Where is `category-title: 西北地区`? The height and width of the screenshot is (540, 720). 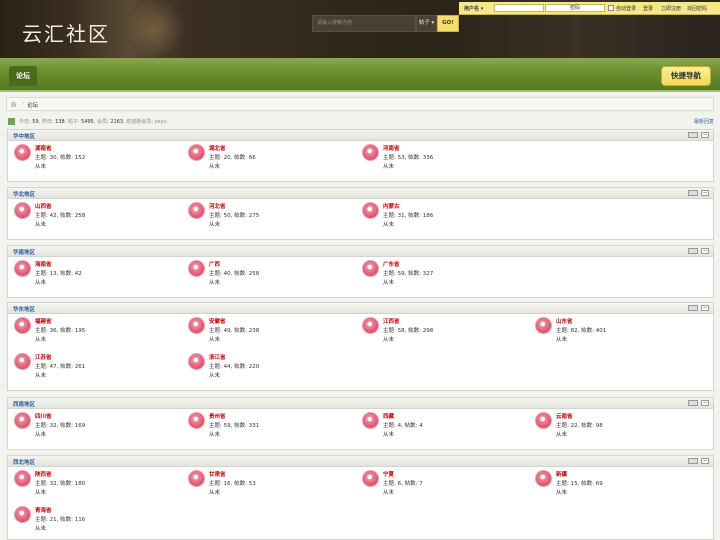
category-title: 西北地区 is located at coordinates (24, 462).